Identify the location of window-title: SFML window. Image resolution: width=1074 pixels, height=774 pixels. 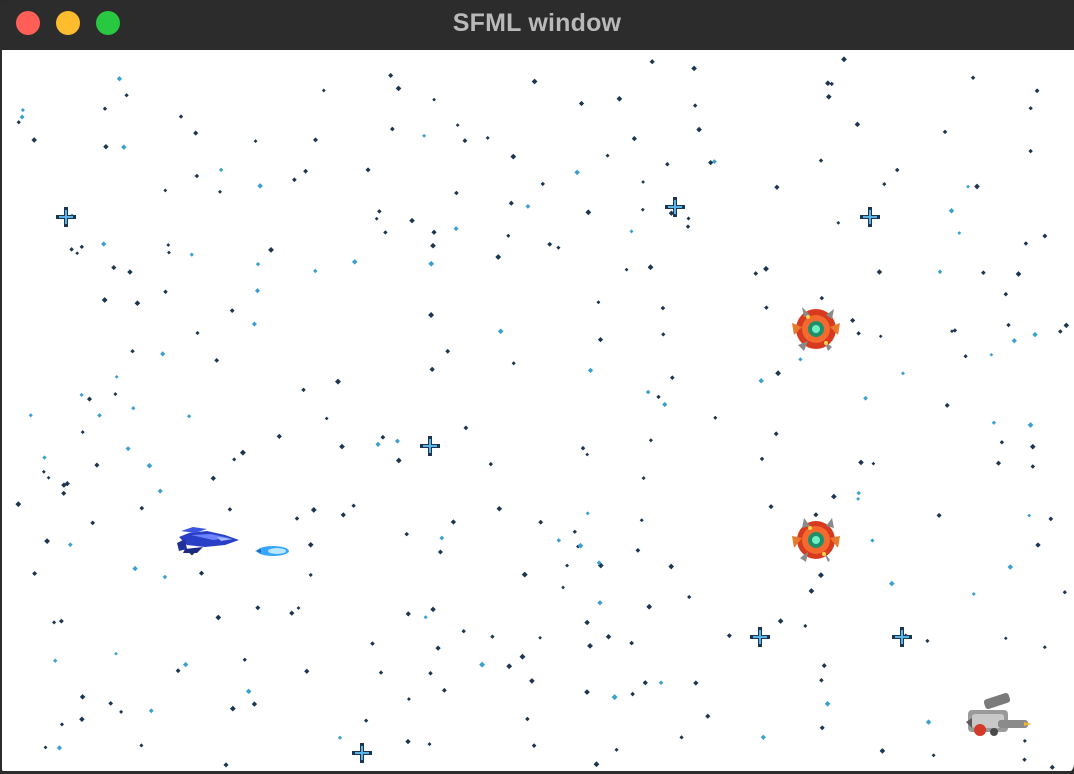
(537, 23).